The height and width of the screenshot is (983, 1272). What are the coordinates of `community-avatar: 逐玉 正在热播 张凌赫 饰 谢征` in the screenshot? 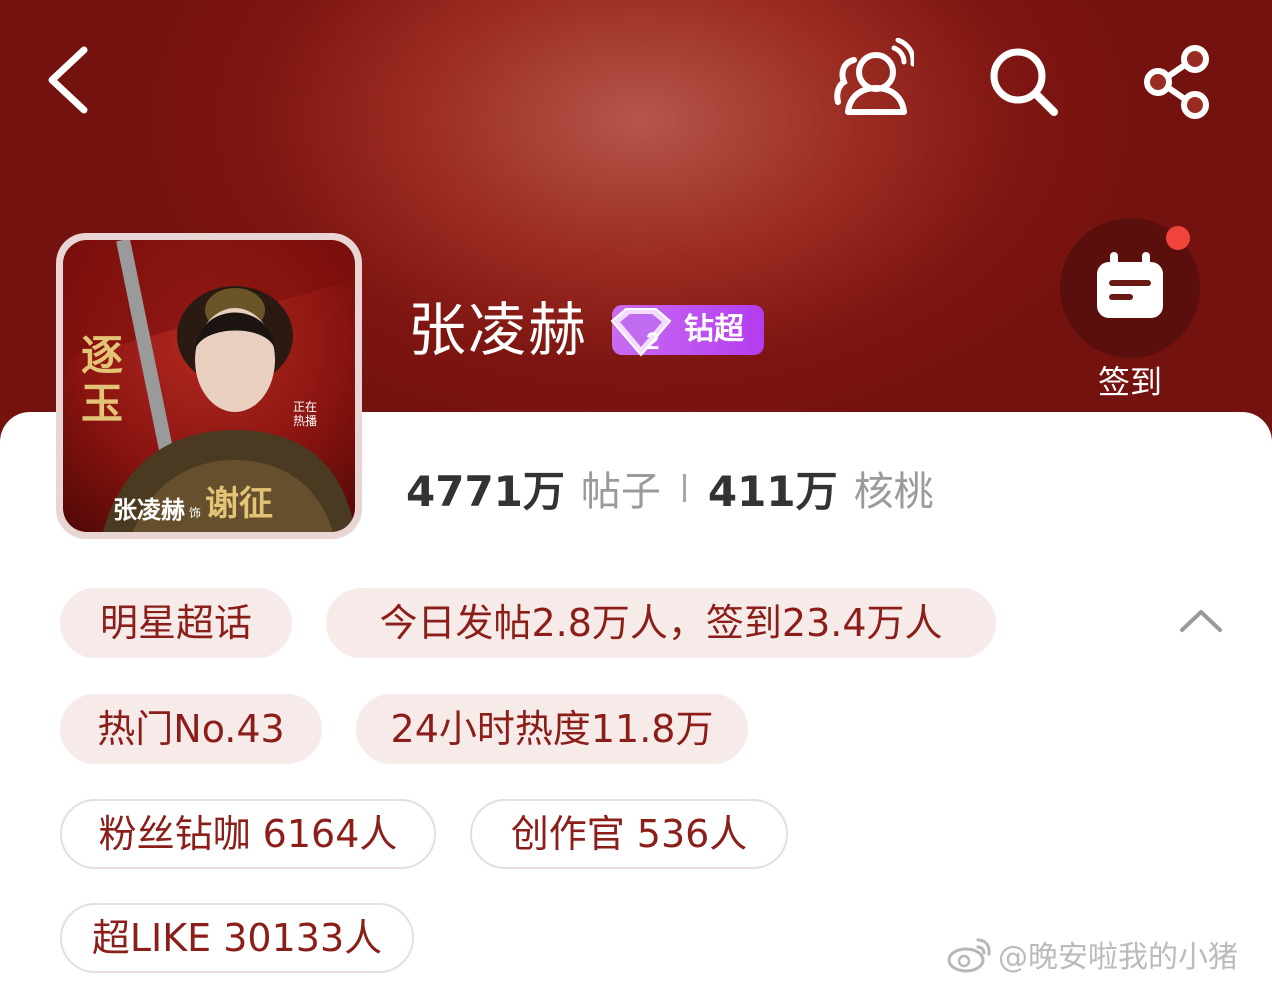 It's located at (209, 386).